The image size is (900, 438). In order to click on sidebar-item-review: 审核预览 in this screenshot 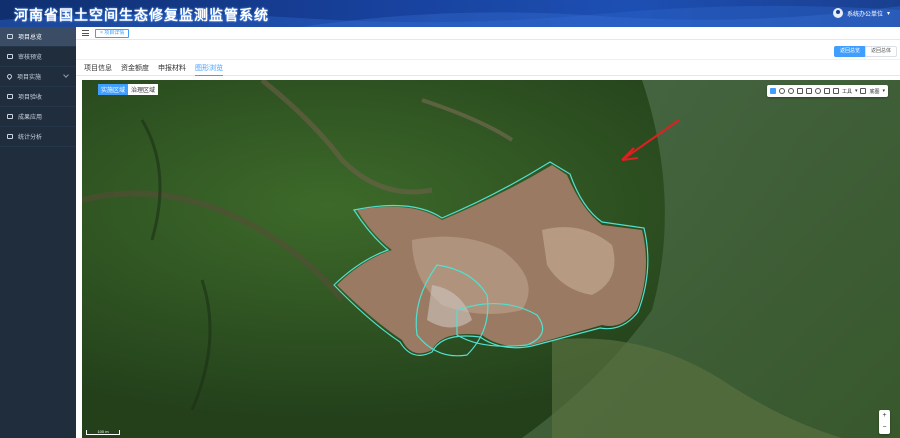, I will do `click(38, 57)`.